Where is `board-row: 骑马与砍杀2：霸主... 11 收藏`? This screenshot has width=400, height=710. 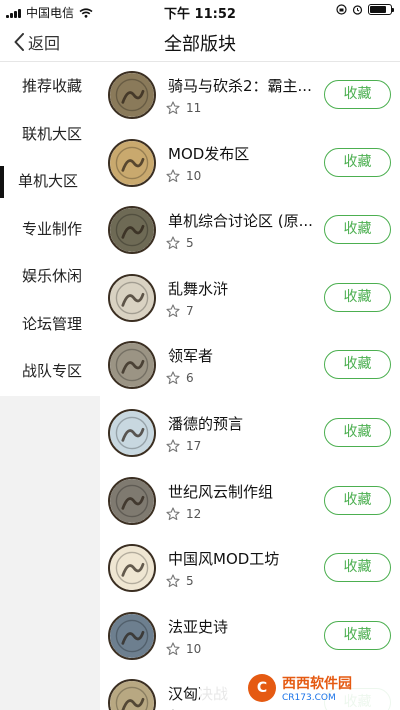
board-row: 骑马与砍杀2：霸主... 11 收藏 is located at coordinates (250, 97).